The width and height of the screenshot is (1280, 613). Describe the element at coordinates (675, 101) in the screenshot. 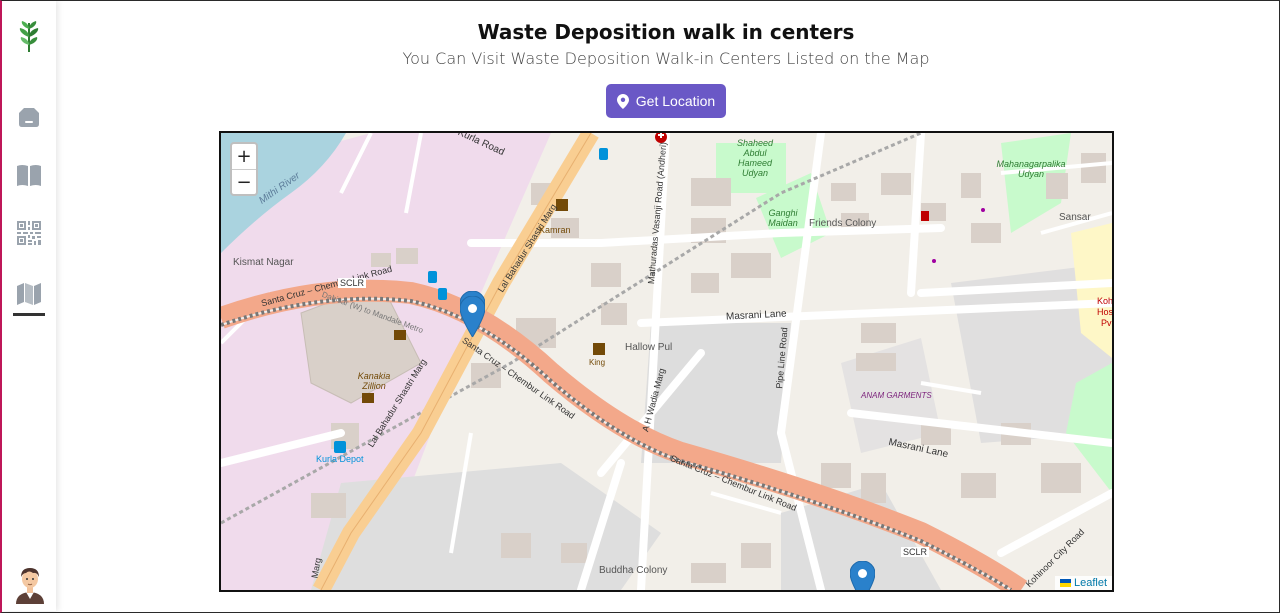

I see `get-location-label: Get Location` at that location.